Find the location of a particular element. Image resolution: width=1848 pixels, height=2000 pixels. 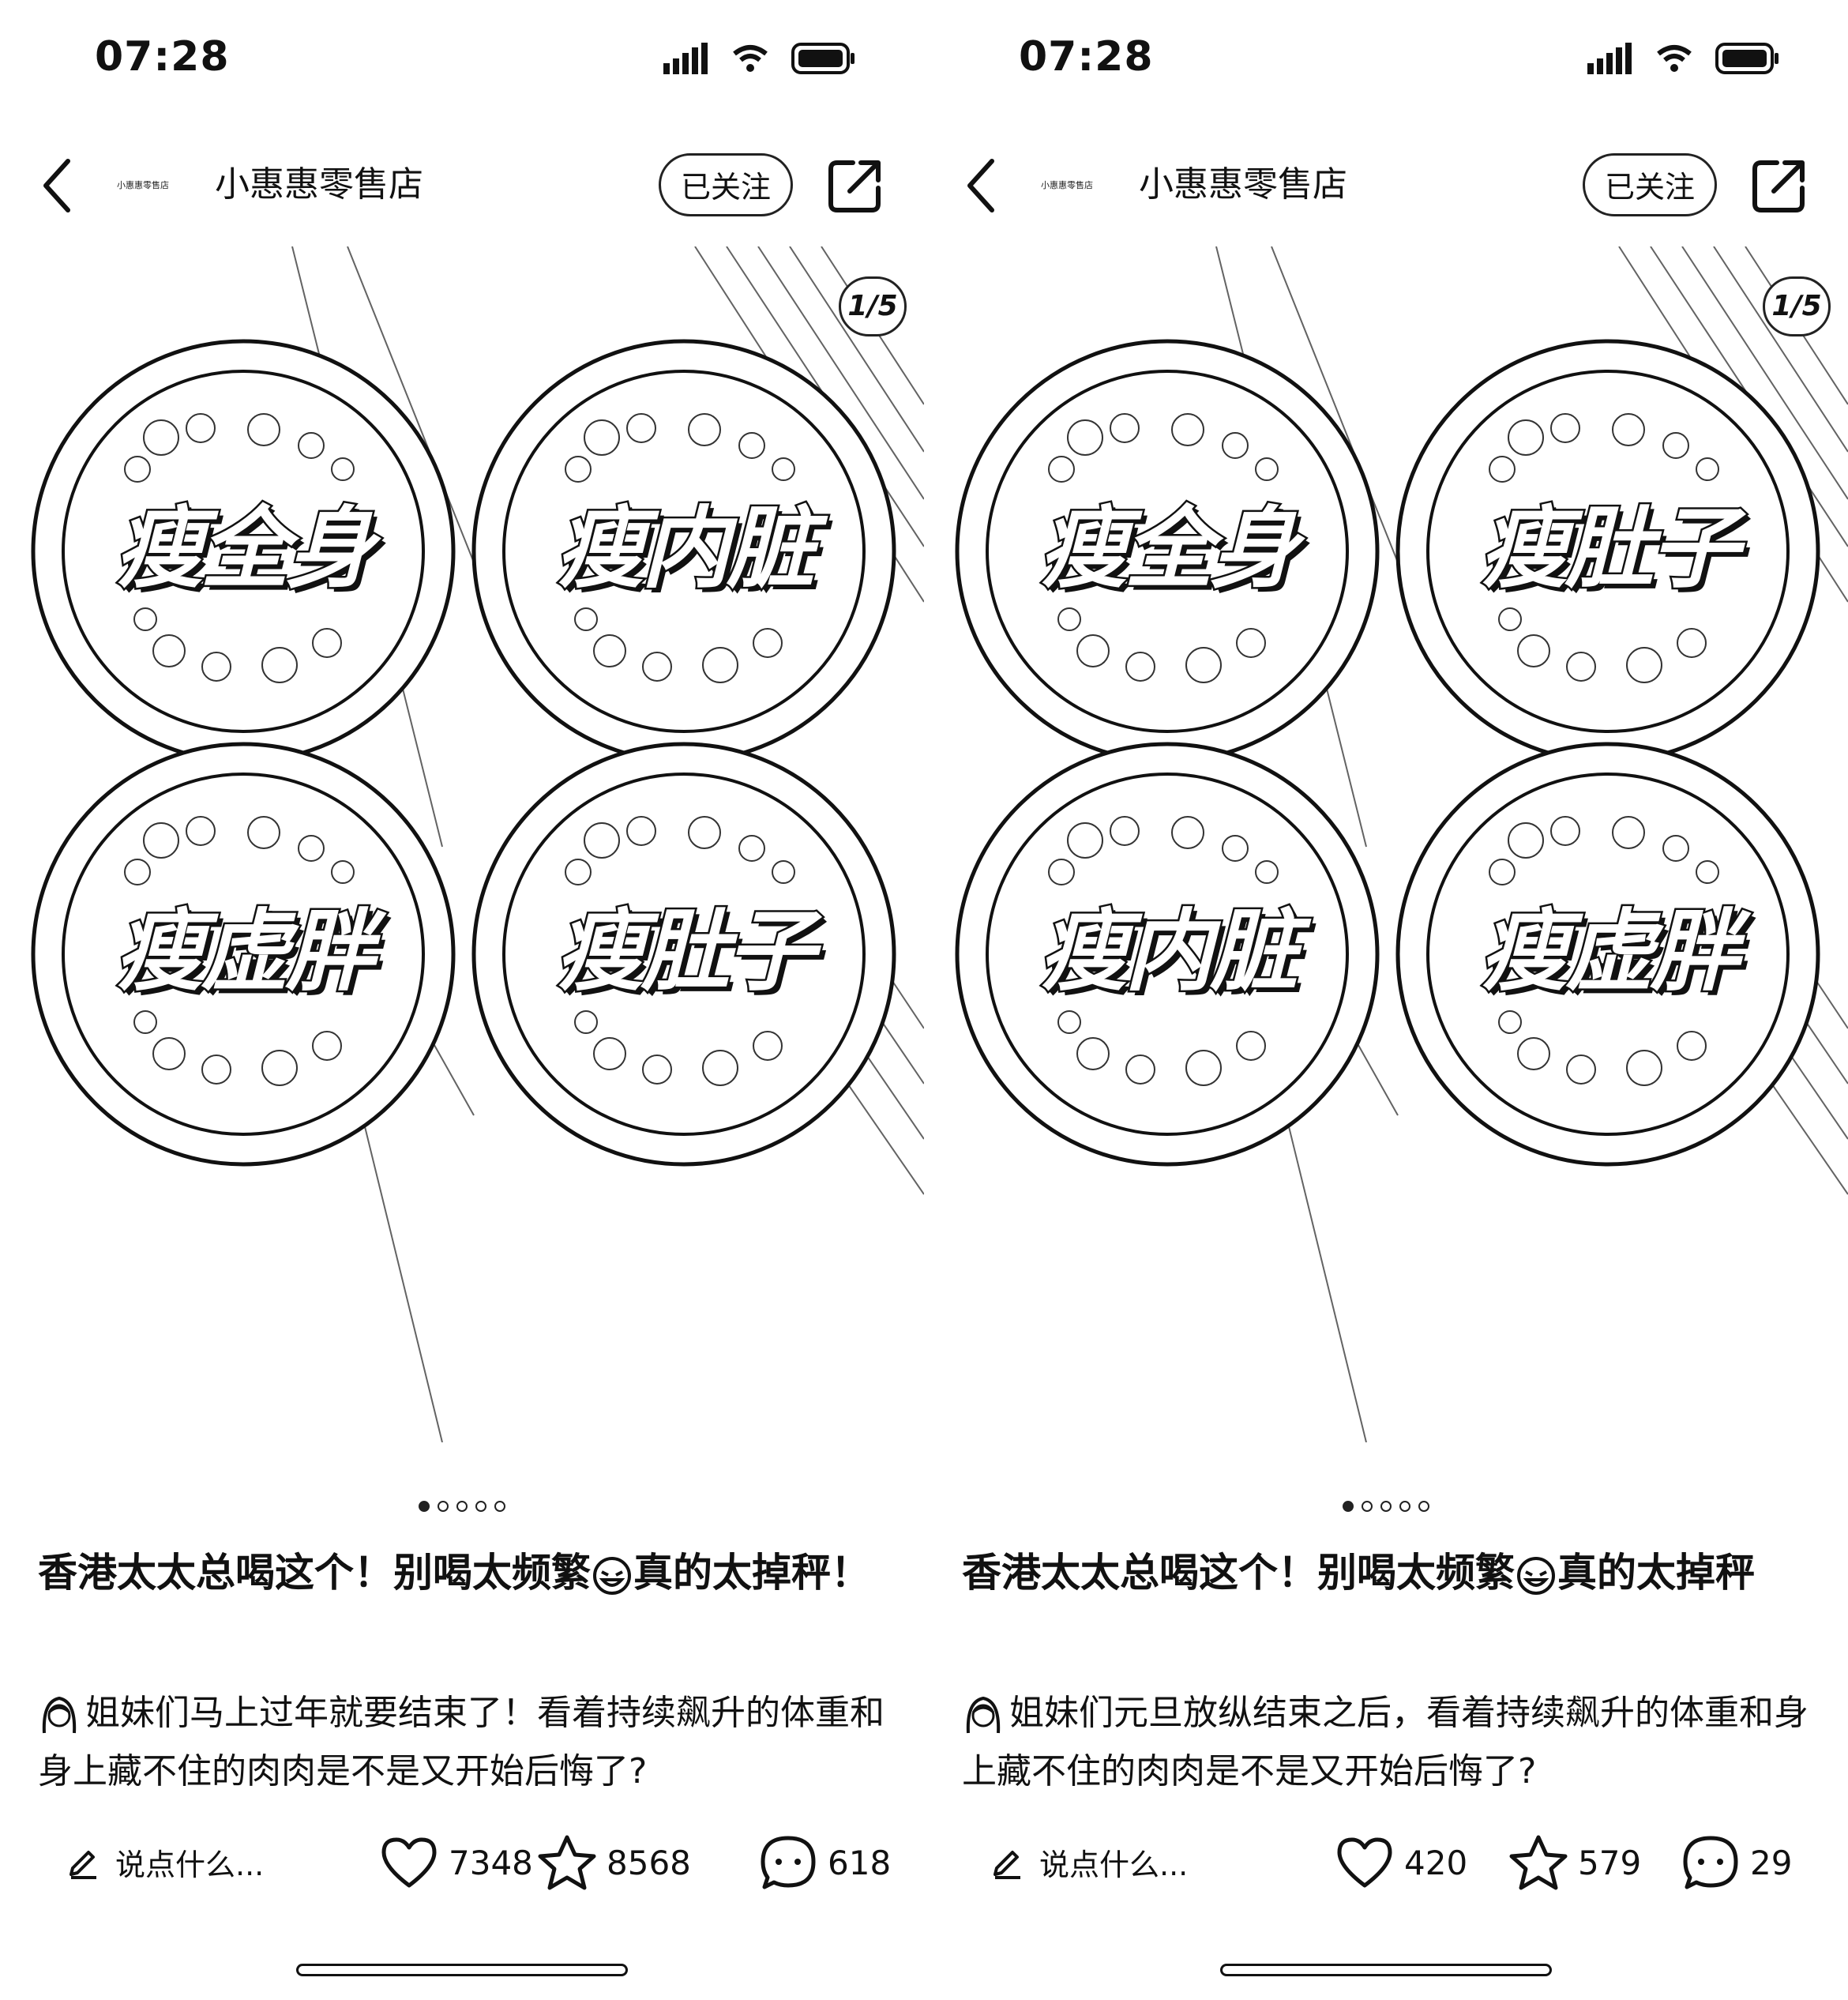

like-button: 420 is located at coordinates (1401, 1863).